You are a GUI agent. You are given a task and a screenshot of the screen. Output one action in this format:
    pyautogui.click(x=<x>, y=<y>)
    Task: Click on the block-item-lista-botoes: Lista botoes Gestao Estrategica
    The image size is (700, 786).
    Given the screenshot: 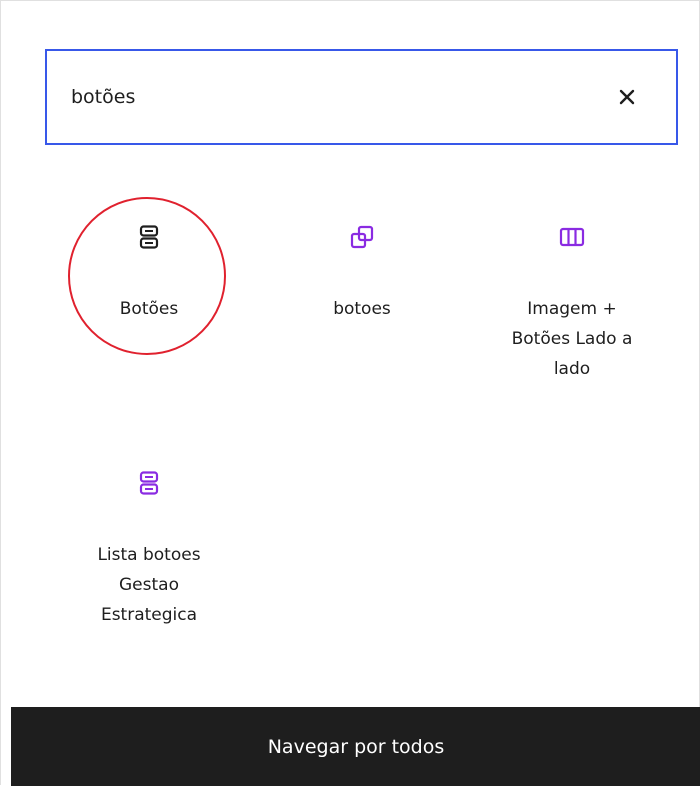 What is the action you would take?
    pyautogui.click(x=149, y=549)
    